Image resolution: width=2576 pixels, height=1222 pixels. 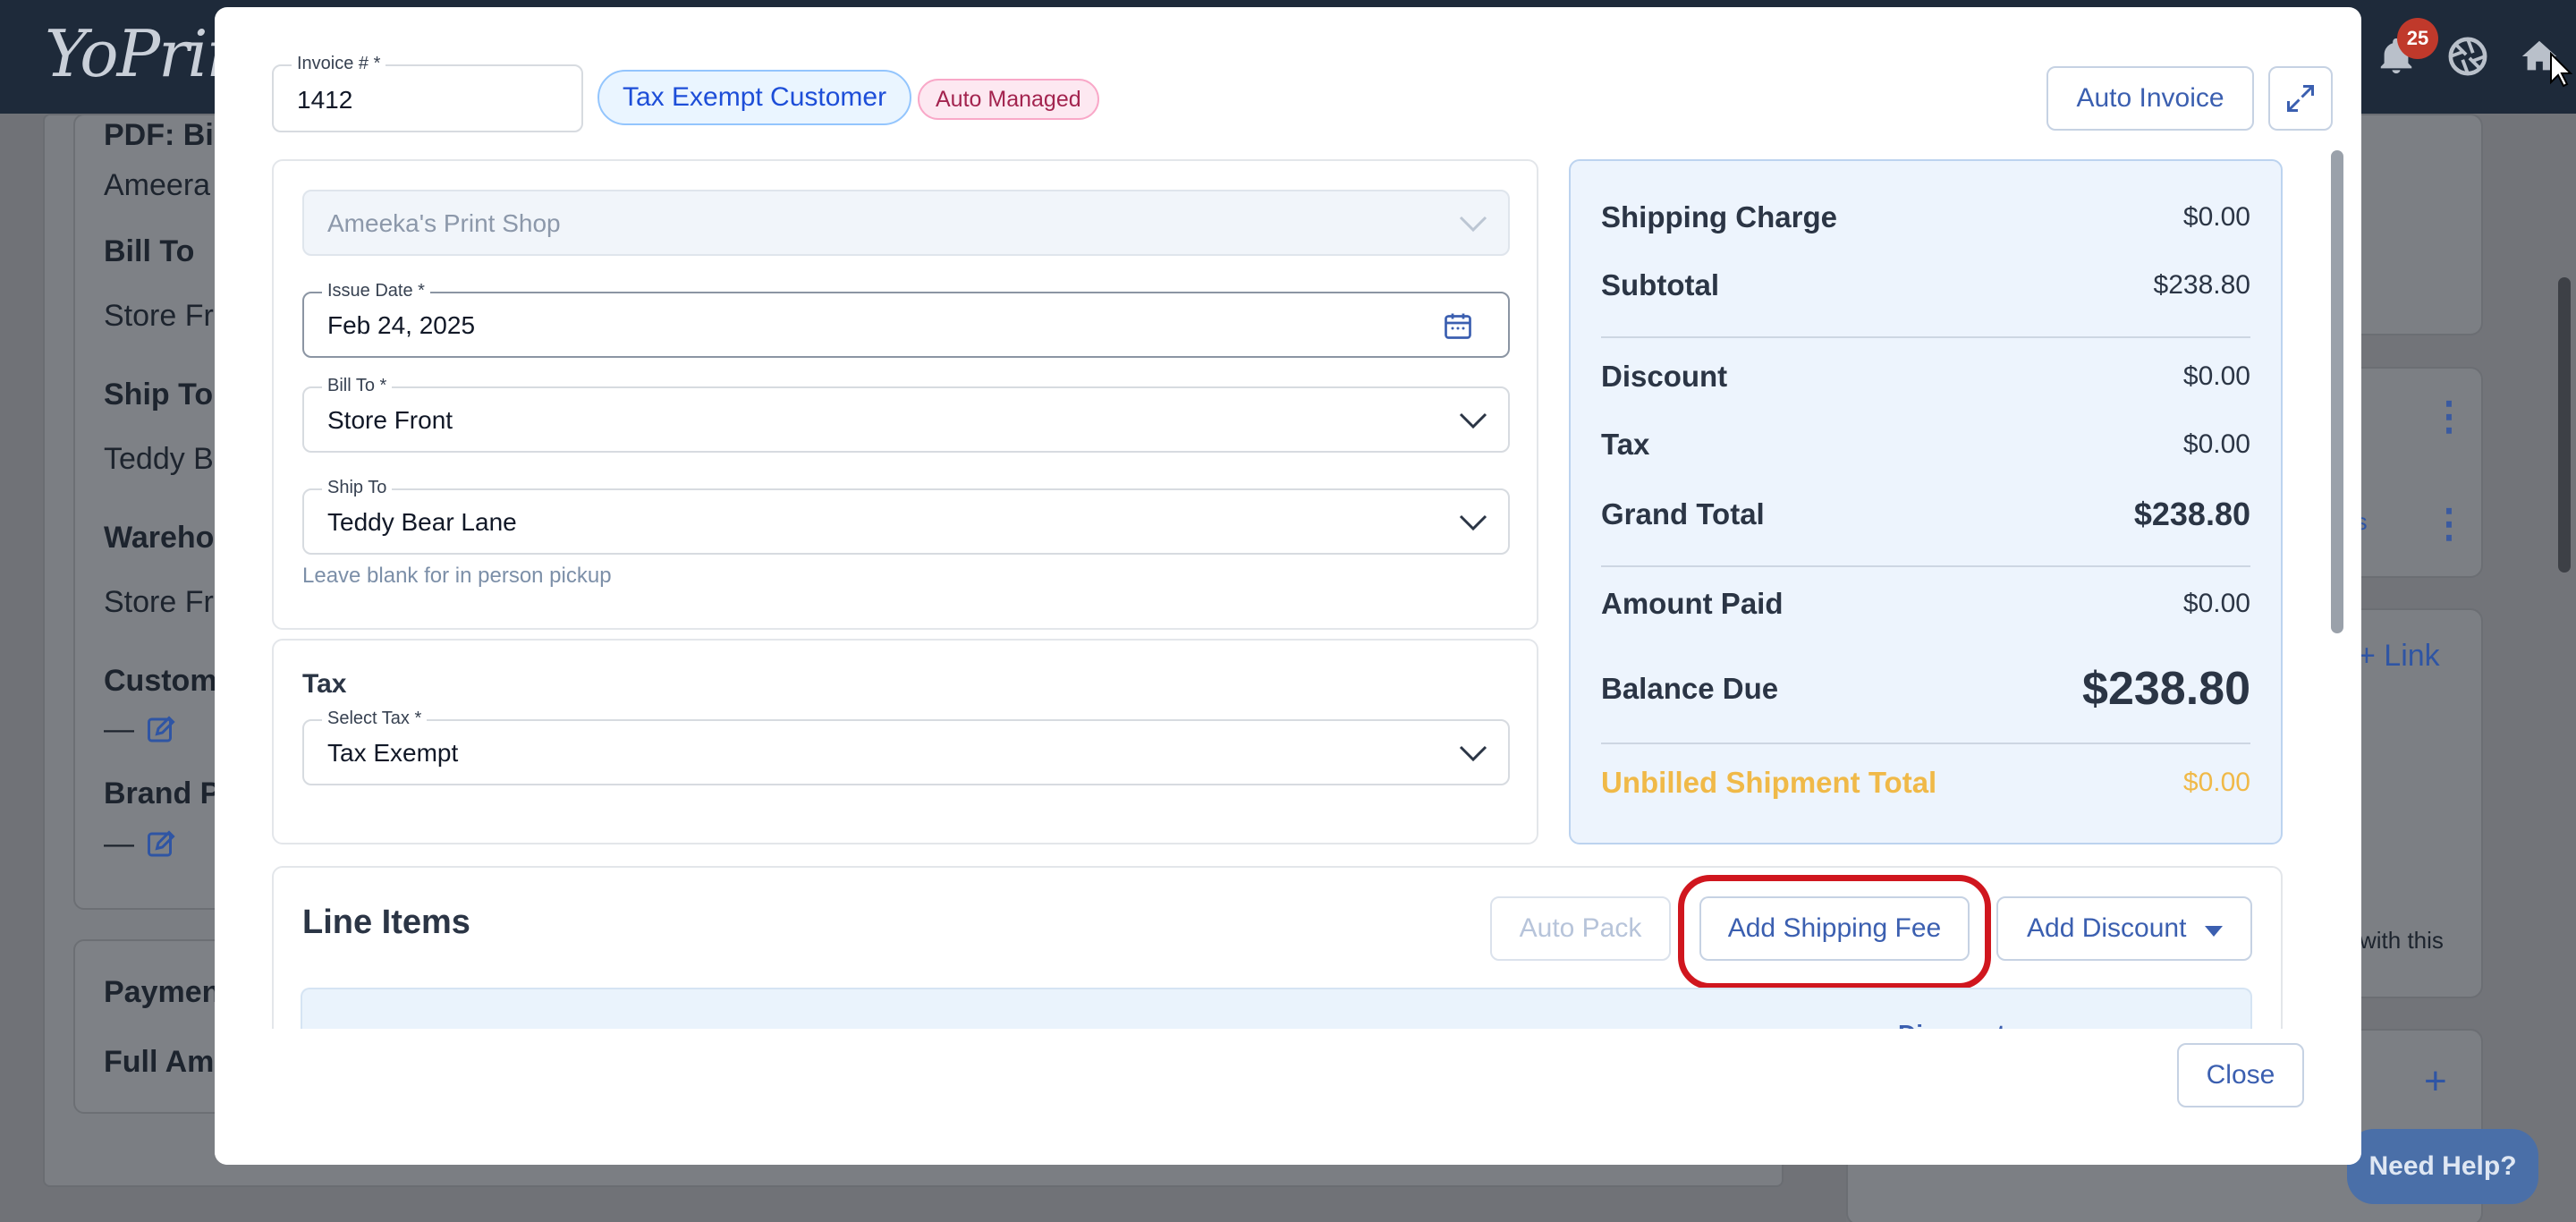 What do you see at coordinates (906, 319) in the screenshot?
I see `issue-date-field: Issue Date * Feb 24, 2025` at bounding box center [906, 319].